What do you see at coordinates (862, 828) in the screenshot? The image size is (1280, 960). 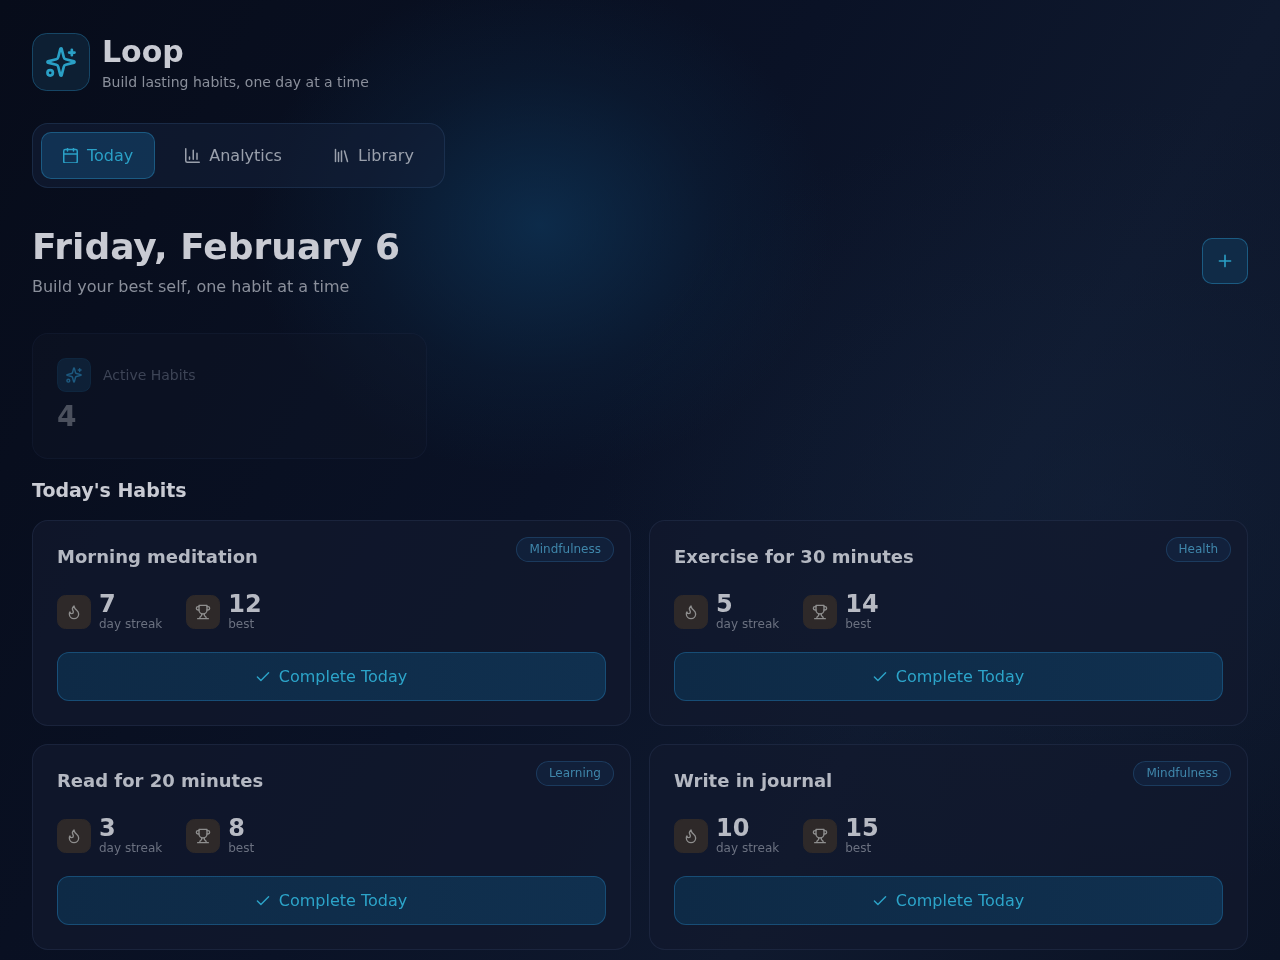 I see `stat-number: 15` at bounding box center [862, 828].